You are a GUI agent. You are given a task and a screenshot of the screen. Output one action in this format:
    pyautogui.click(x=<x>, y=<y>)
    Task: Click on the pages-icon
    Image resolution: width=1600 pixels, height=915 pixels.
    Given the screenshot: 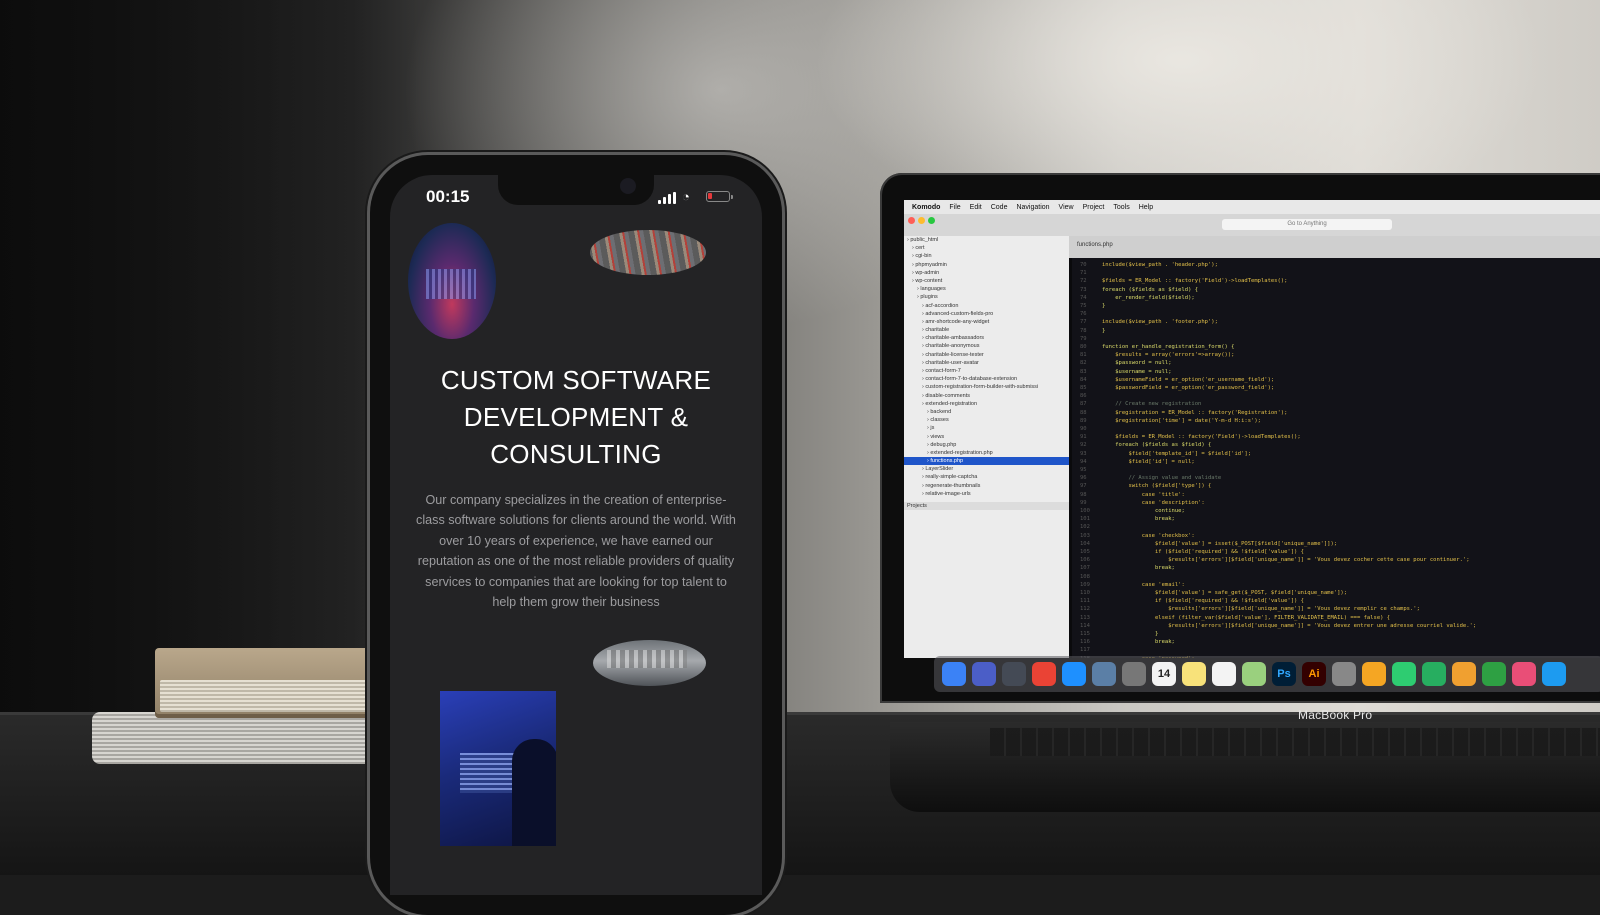 What is the action you would take?
    pyautogui.click(x=1464, y=674)
    